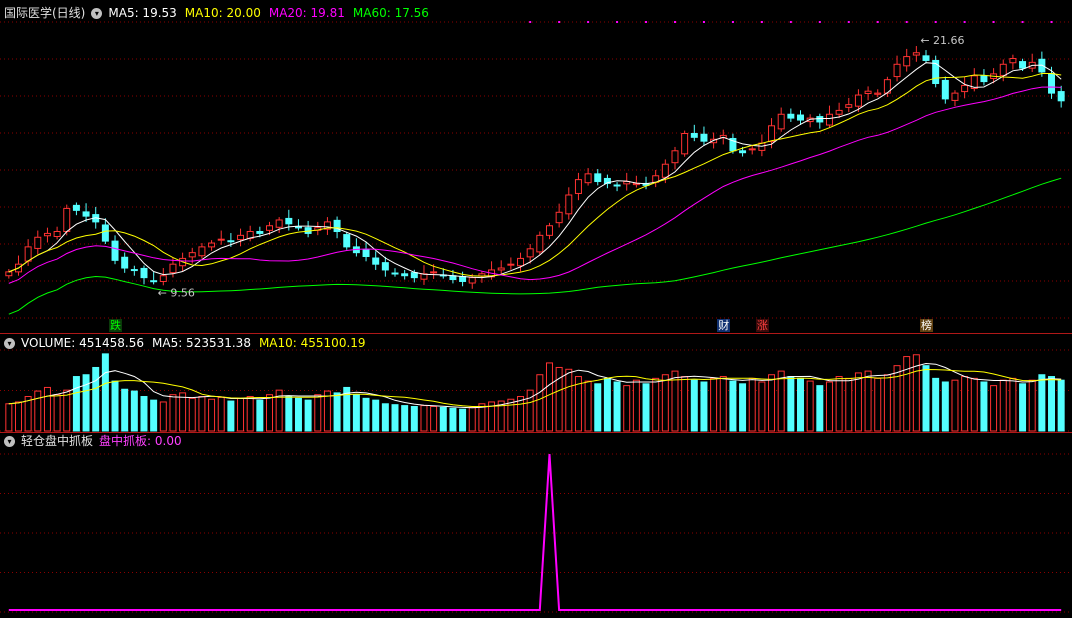 This screenshot has width=1072, height=618. What do you see at coordinates (116, 325) in the screenshot?
I see `event-annotation-0: 跌` at bounding box center [116, 325].